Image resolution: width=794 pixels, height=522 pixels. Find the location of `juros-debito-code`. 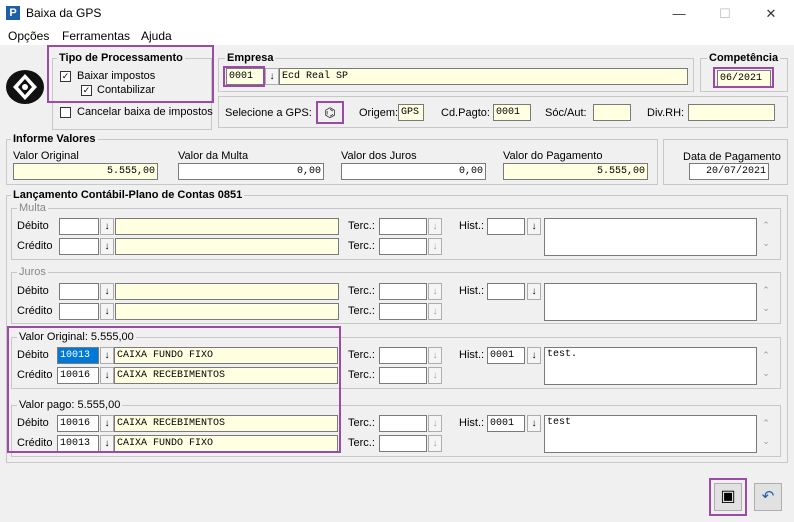

juros-debito-code is located at coordinates (79, 291).